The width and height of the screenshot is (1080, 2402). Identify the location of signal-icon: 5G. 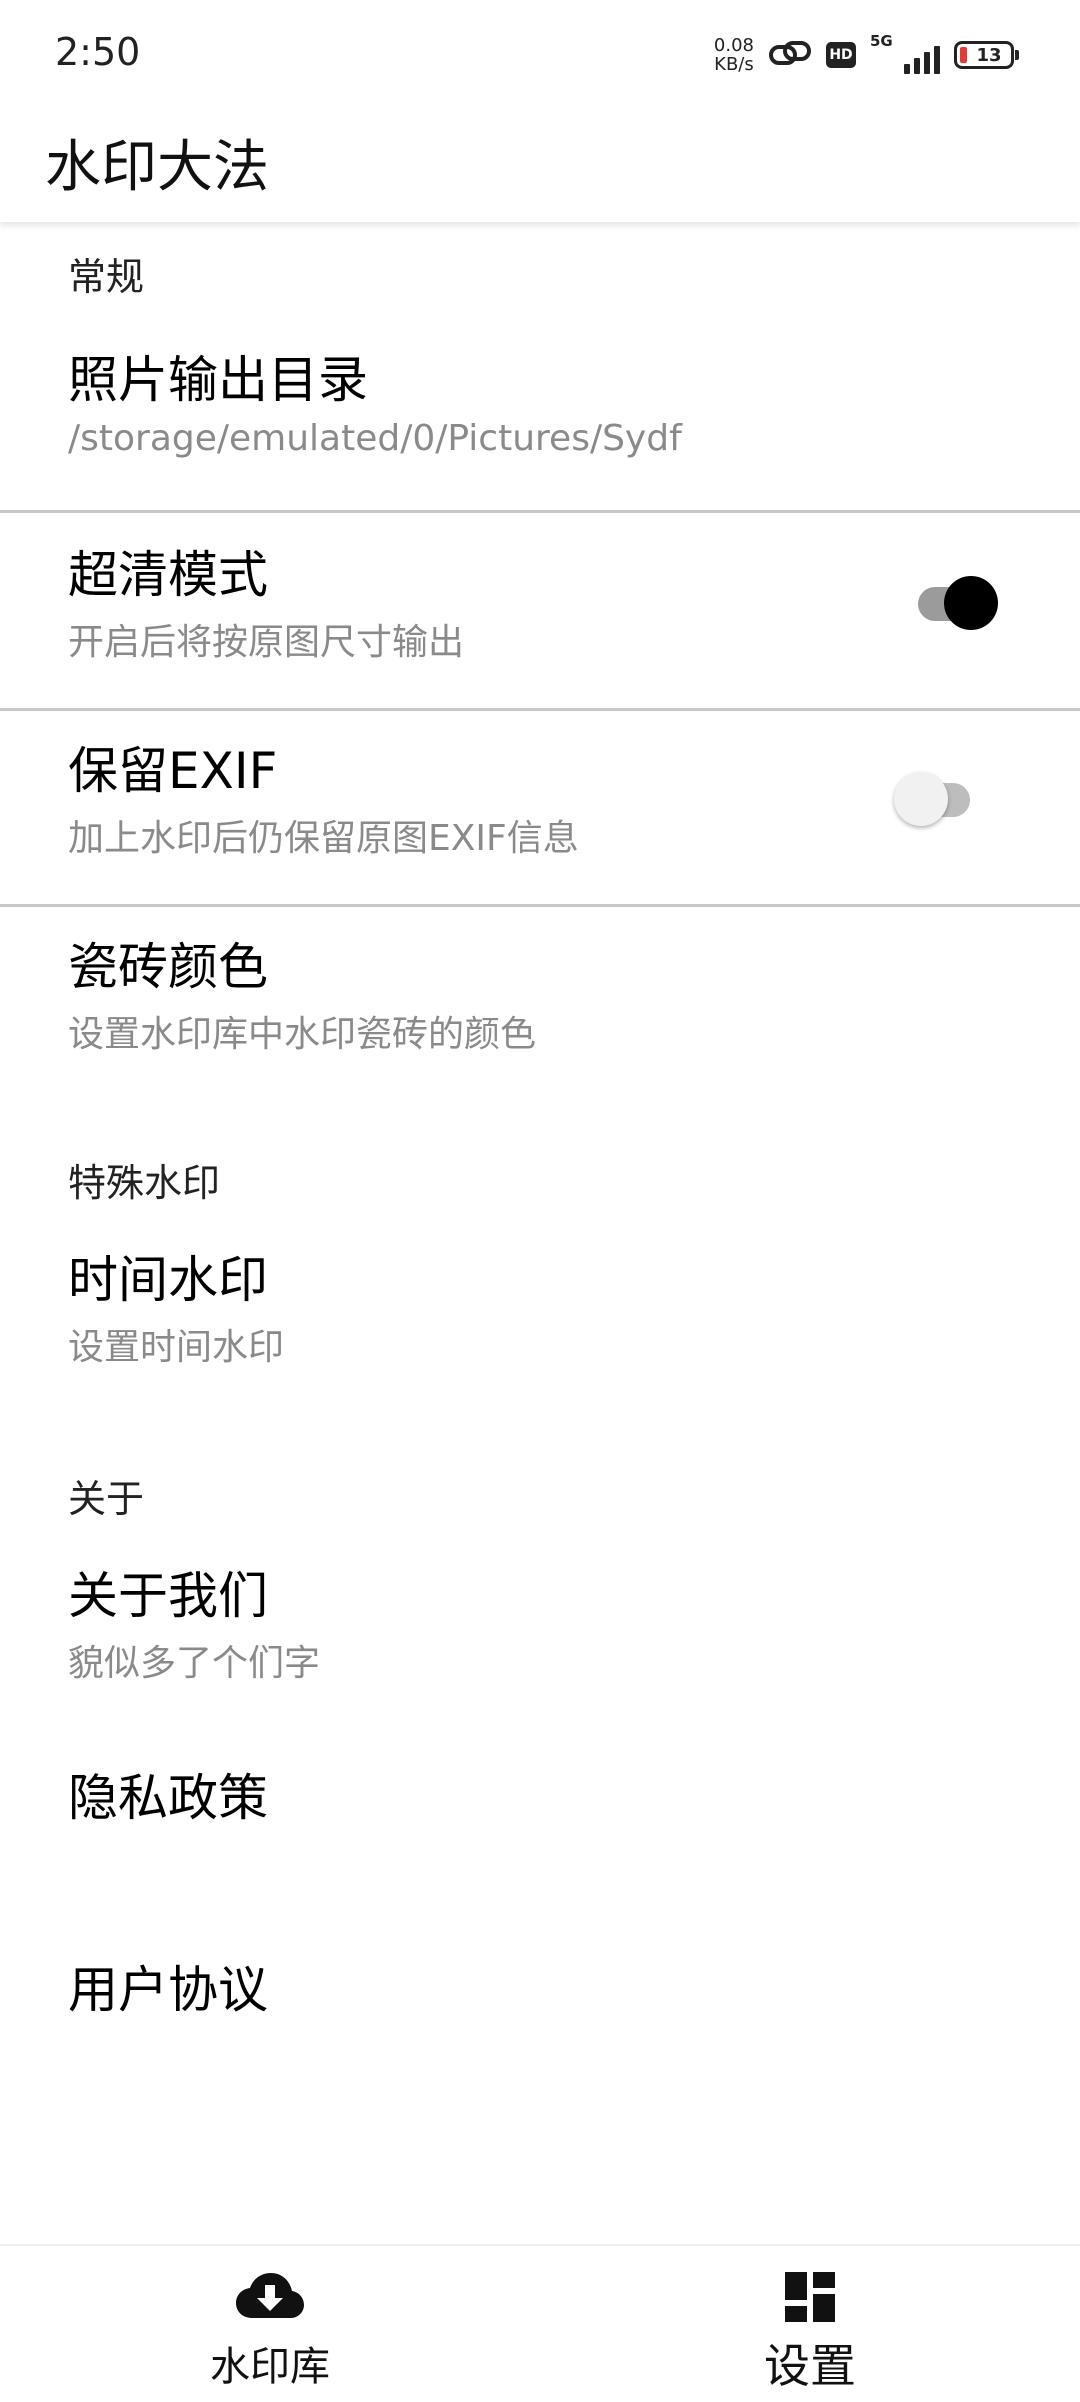
(905, 54).